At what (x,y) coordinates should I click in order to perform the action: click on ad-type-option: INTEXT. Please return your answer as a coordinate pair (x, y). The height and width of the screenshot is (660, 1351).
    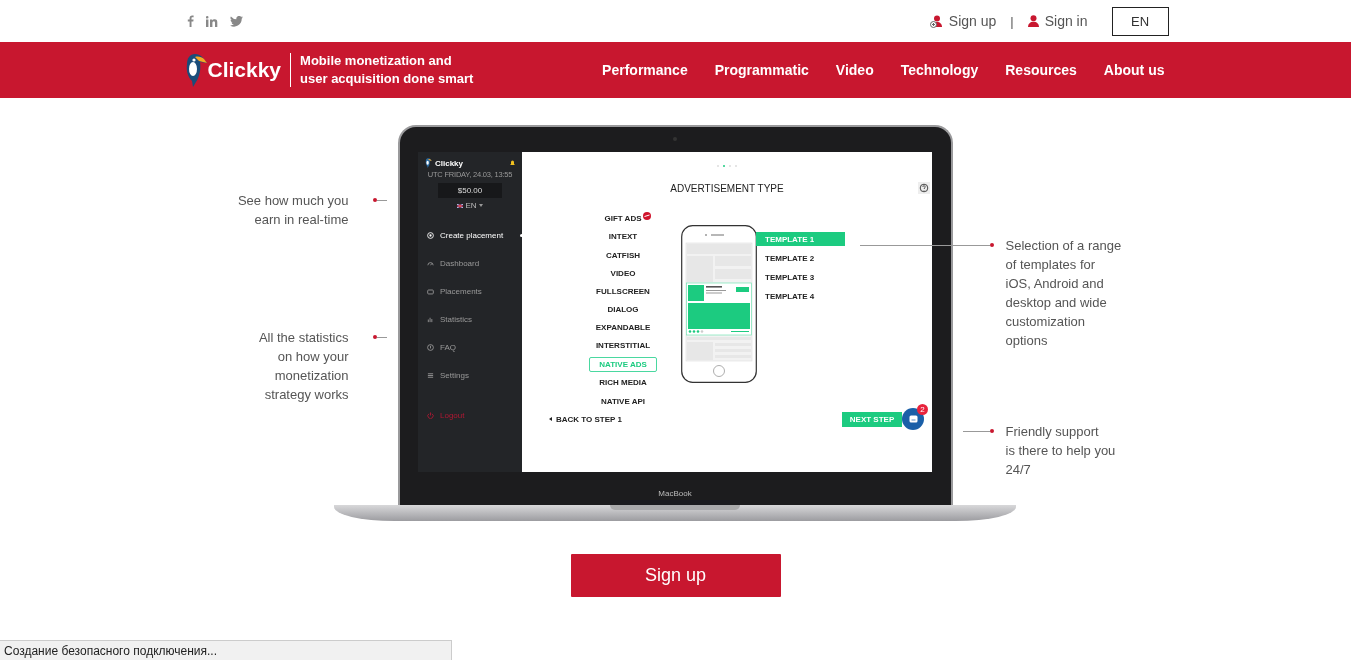
    Looking at the image, I should click on (623, 237).